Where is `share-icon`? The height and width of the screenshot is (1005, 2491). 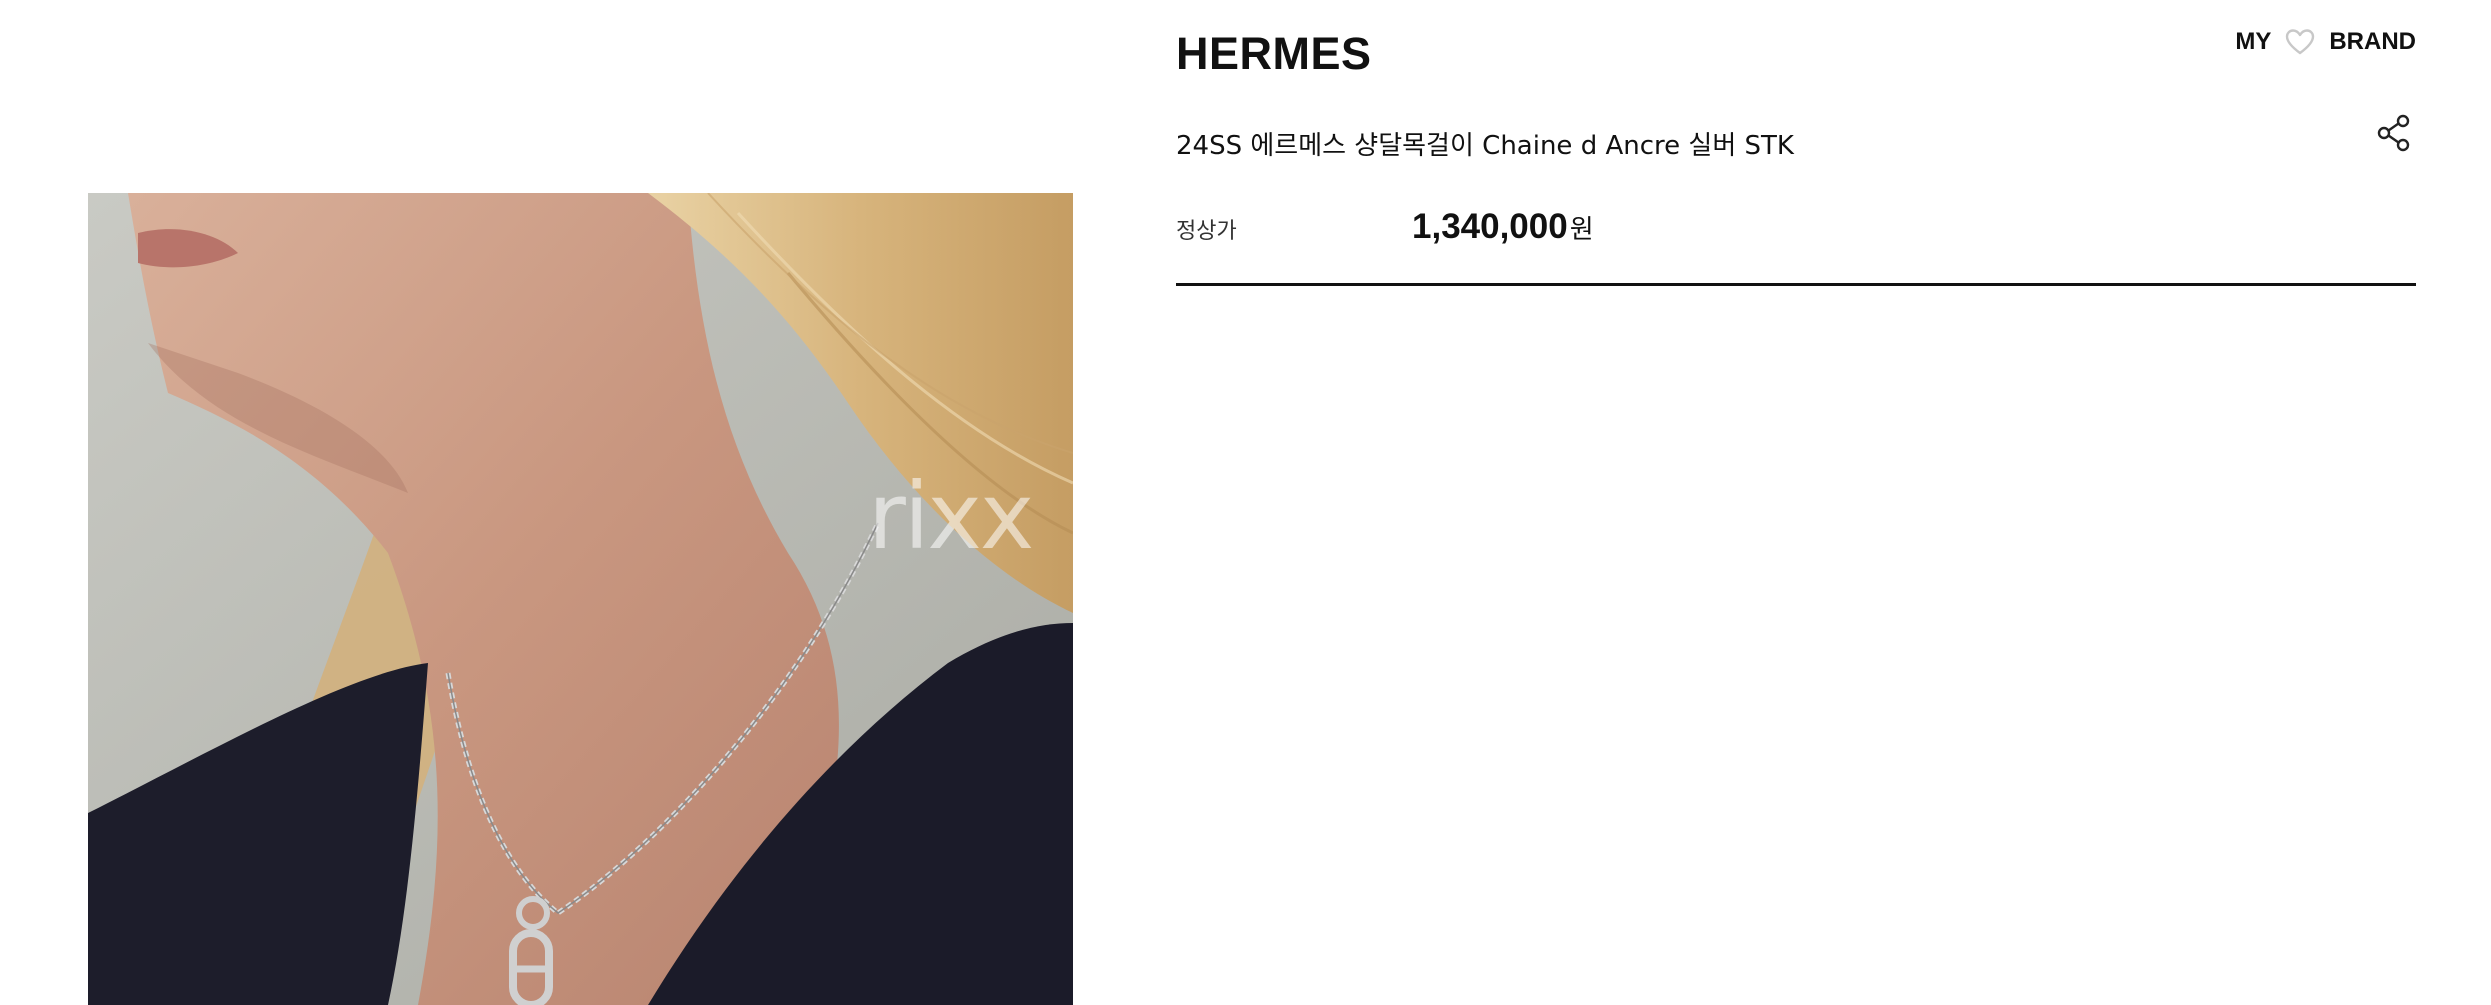
share-icon is located at coordinates (2394, 133).